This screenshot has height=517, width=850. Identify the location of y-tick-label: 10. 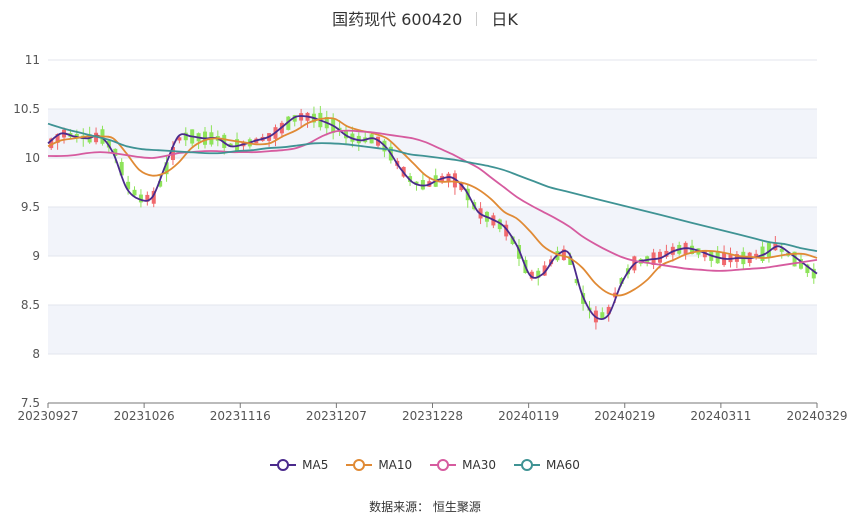
(32, 158).